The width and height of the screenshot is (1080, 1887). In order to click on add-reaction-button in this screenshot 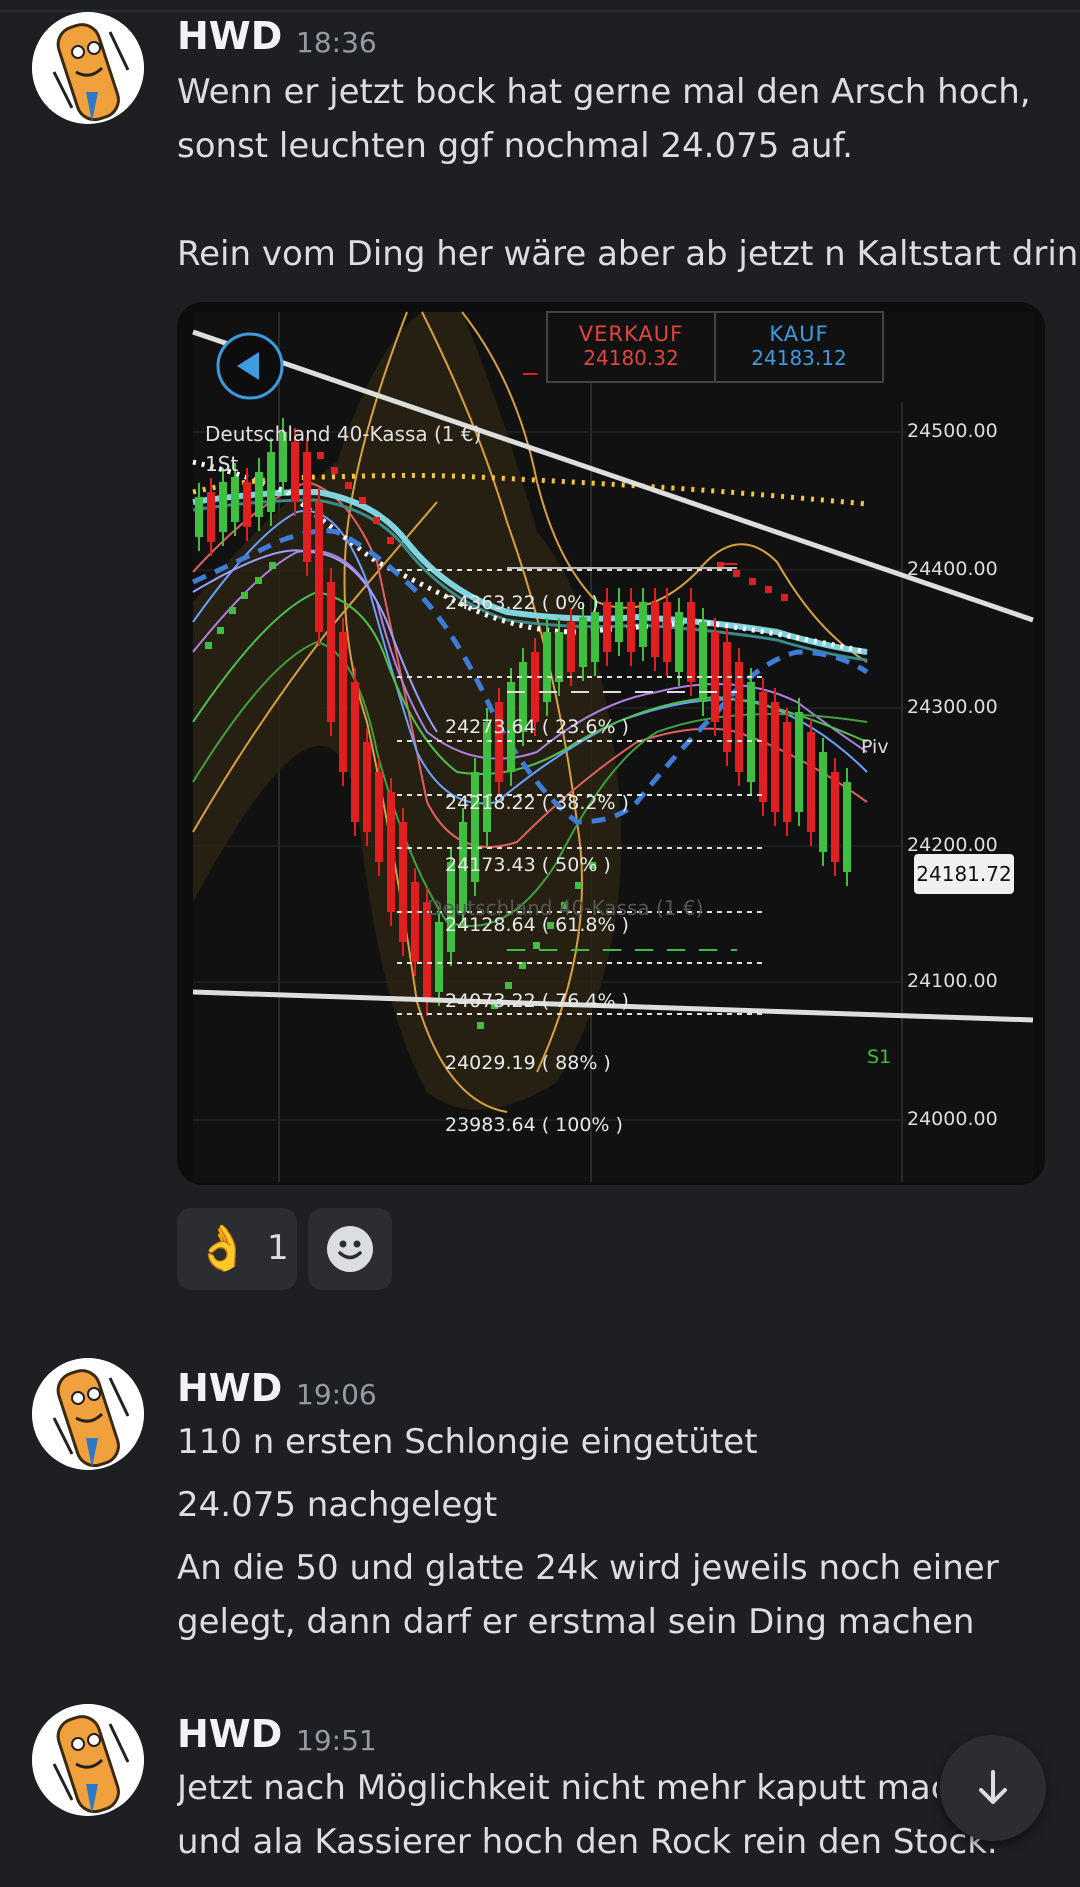, I will do `click(350, 1249)`.